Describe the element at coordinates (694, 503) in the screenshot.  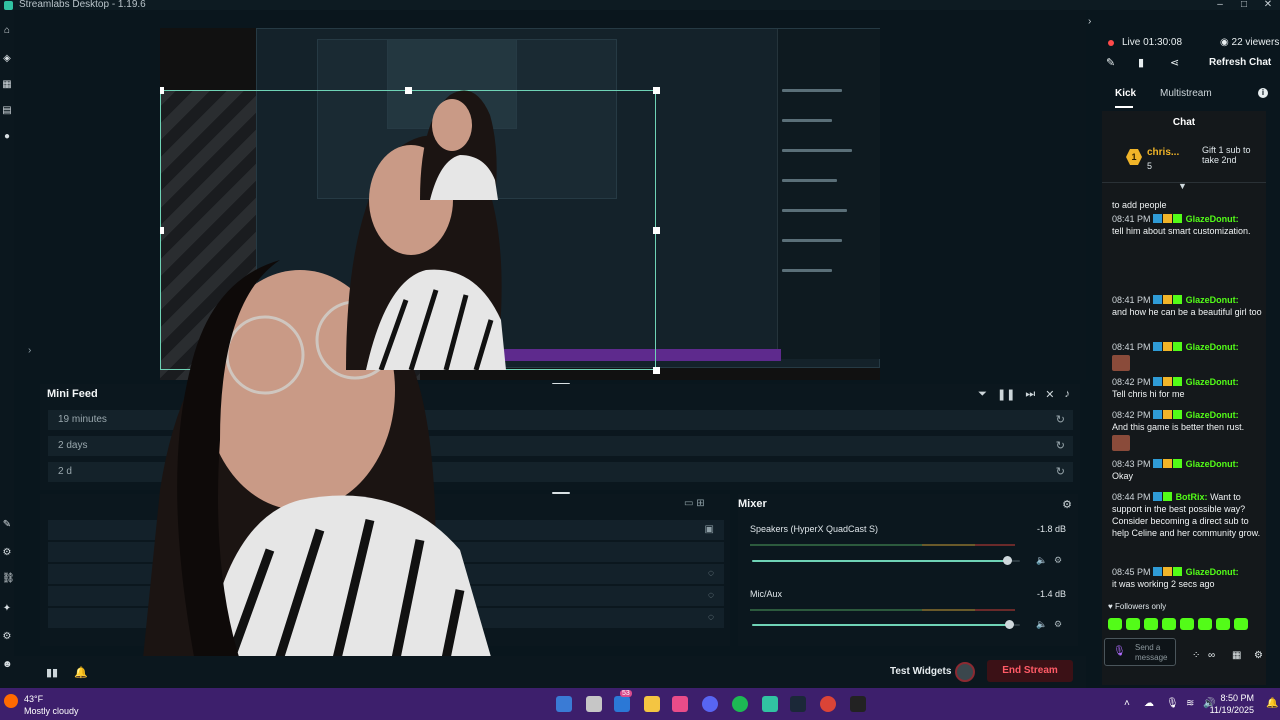
I see `mixer-view-icons: ▭ ⊞` at that location.